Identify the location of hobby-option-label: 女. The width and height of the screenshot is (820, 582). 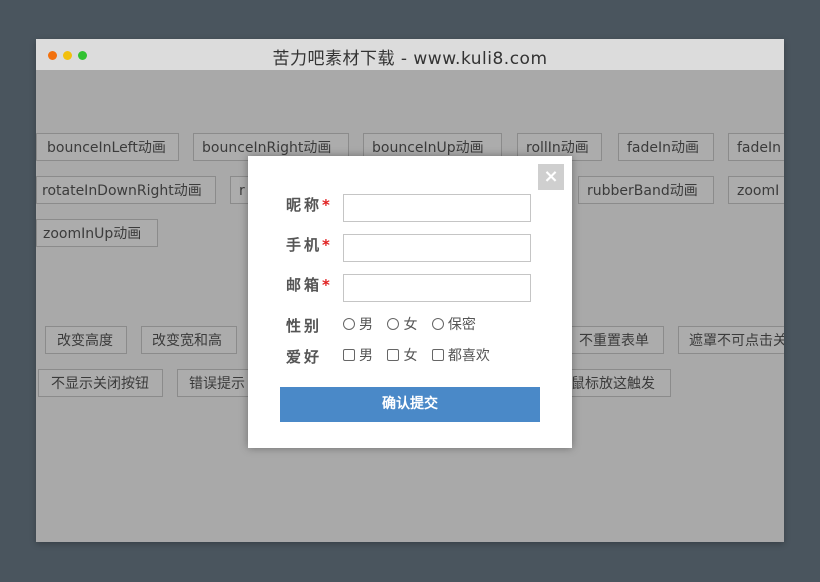
(410, 356).